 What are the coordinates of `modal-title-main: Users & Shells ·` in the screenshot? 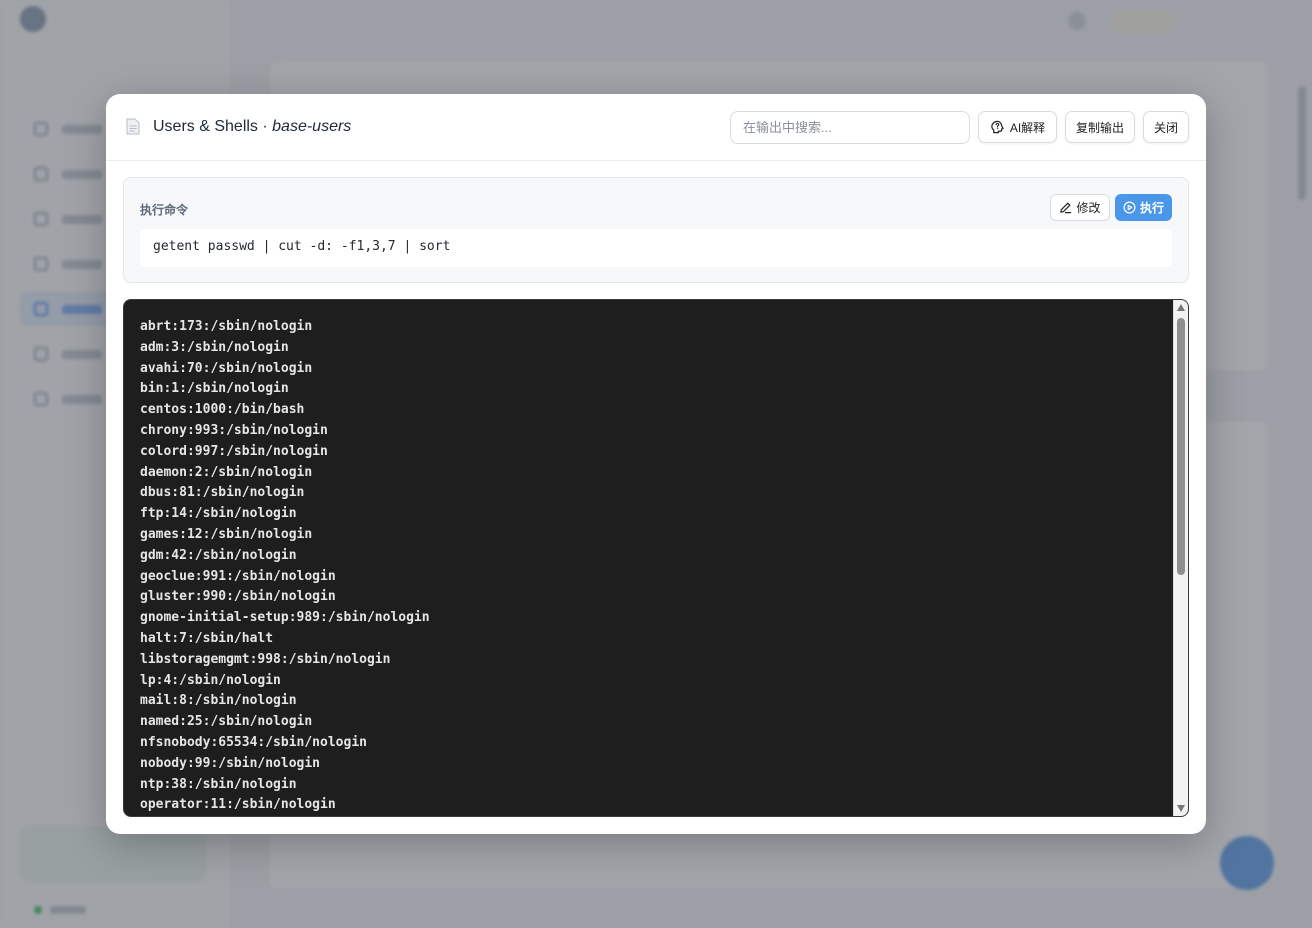 It's located at (213, 126).